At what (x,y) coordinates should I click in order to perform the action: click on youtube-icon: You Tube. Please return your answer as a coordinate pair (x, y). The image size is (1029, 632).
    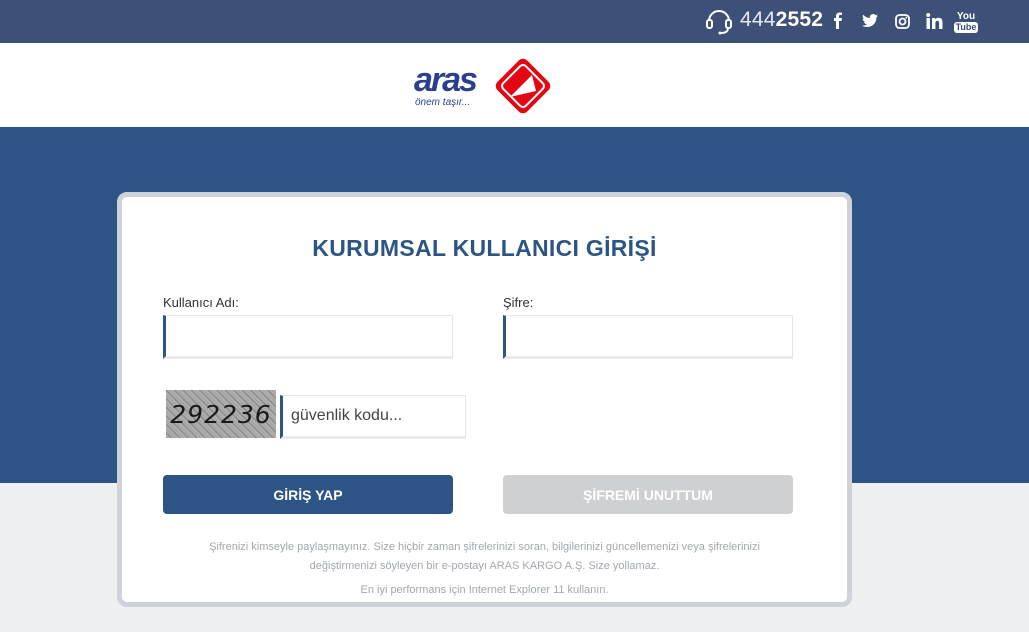
    Looking at the image, I should click on (966, 21).